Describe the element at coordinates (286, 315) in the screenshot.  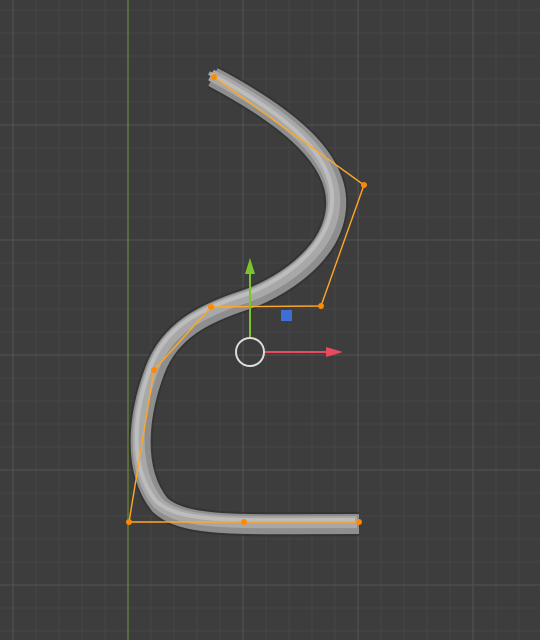
I see `gizmo-xy-plane-handle` at that location.